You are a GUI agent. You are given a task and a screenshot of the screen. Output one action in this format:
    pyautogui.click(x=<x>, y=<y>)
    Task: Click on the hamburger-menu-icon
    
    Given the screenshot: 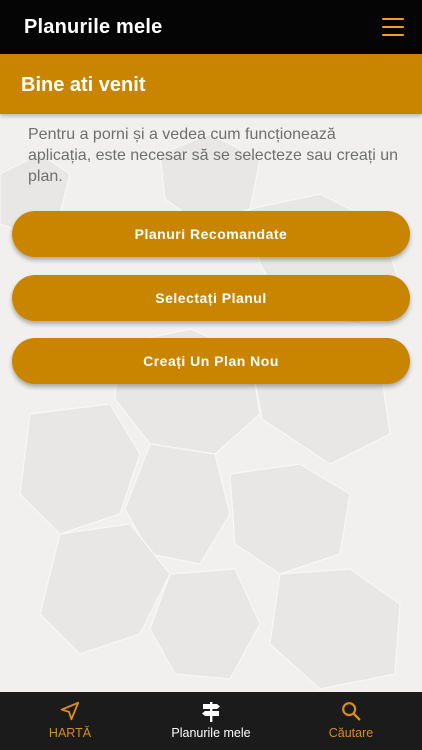 What is the action you would take?
    pyautogui.click(x=393, y=27)
    